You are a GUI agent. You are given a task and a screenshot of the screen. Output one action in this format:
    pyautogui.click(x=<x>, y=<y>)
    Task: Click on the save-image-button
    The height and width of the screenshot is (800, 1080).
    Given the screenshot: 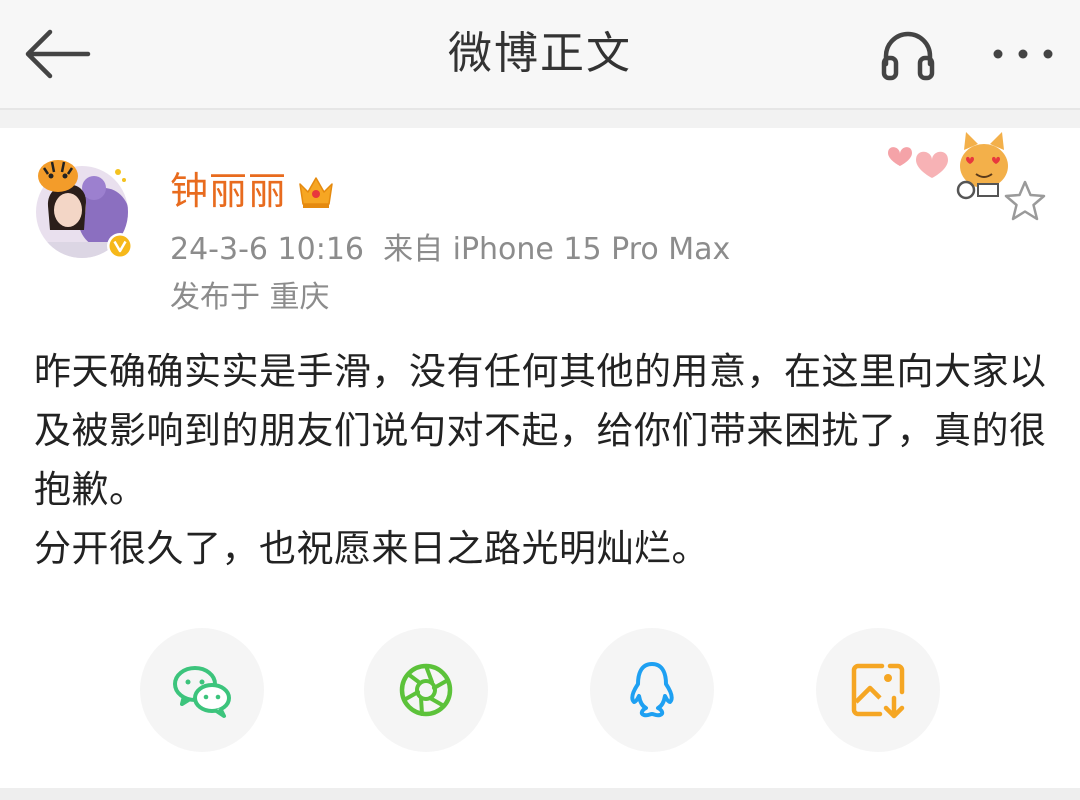 What is the action you would take?
    pyautogui.click(x=878, y=690)
    